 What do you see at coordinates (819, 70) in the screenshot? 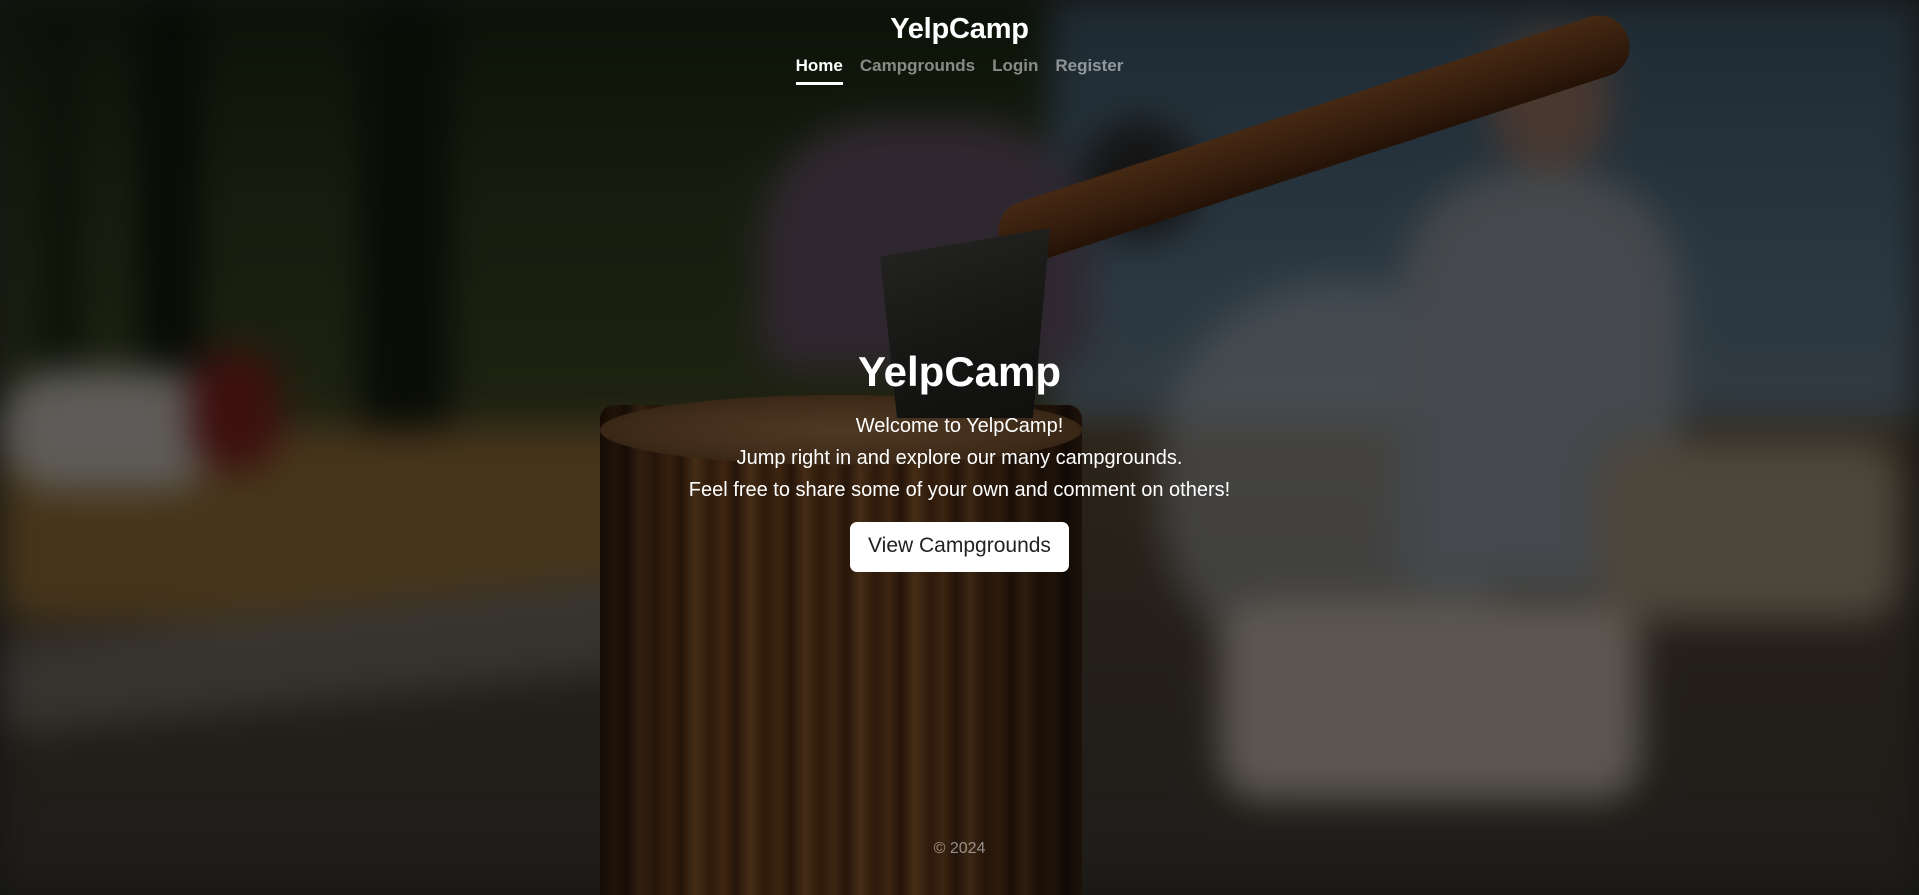
I see `nav-link-home: Home` at bounding box center [819, 70].